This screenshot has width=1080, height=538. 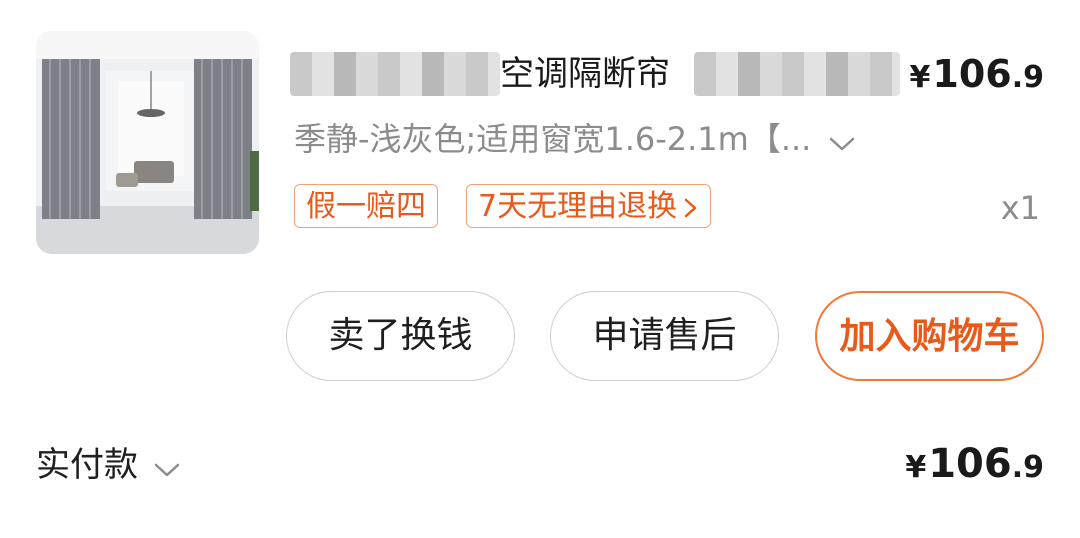 I want to click on return-policy-label: 7天无理由退换, so click(x=578, y=206).